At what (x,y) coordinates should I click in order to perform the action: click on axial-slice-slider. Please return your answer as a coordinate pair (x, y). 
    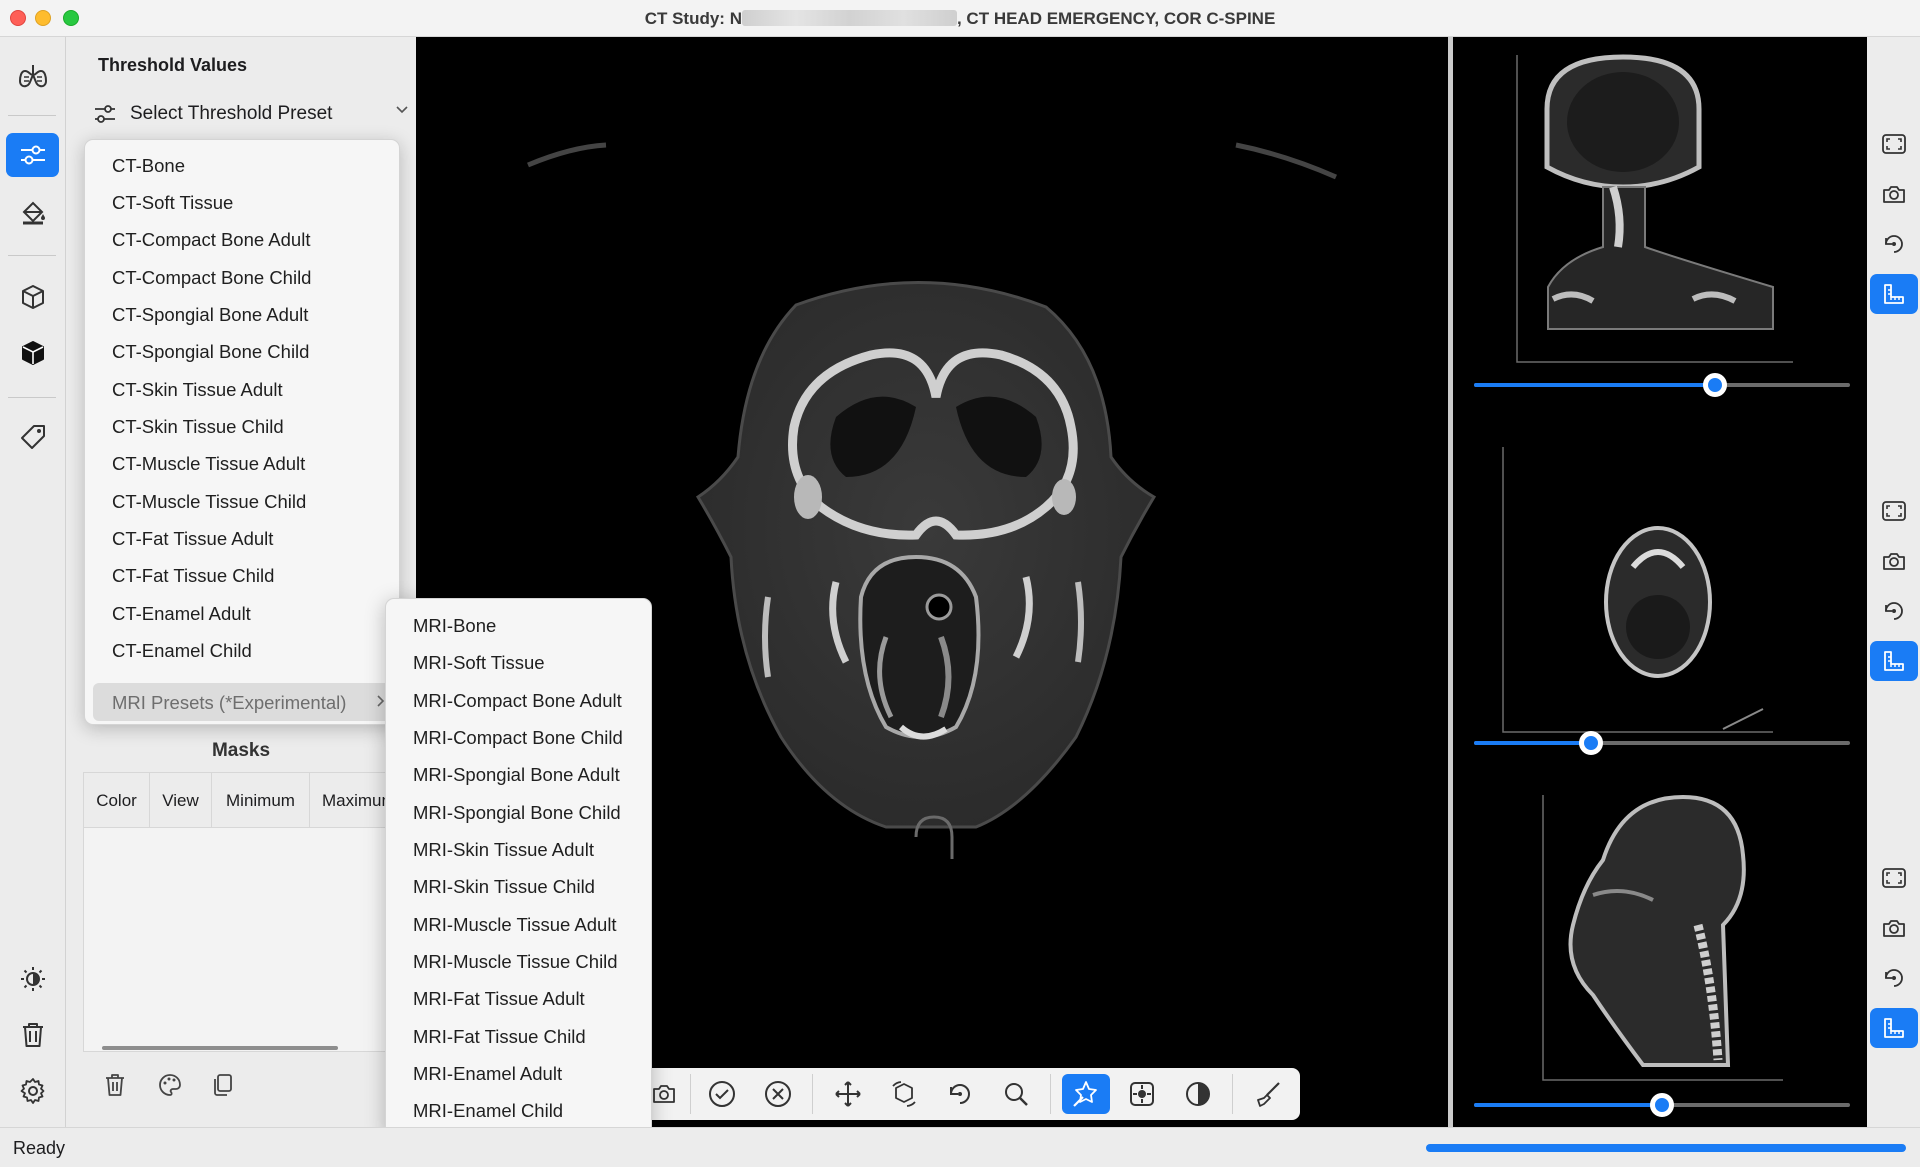
    Looking at the image, I should click on (1662, 743).